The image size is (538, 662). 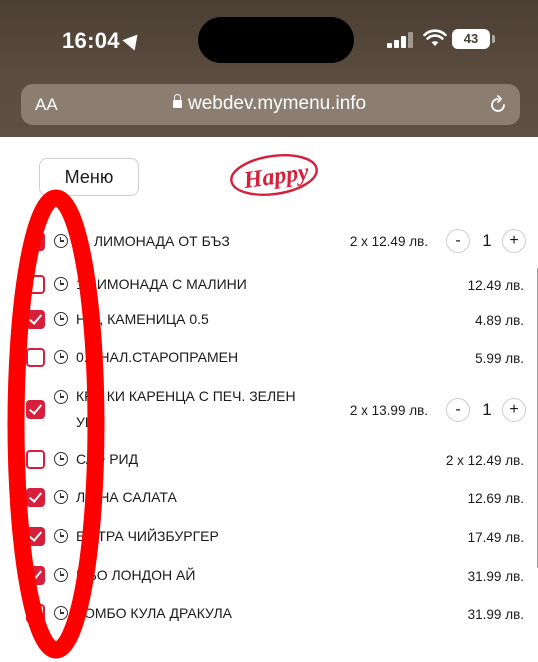 What do you see at coordinates (136, 575) in the screenshot?
I see `item-name: МБО ЛОНДОН АЙ` at bounding box center [136, 575].